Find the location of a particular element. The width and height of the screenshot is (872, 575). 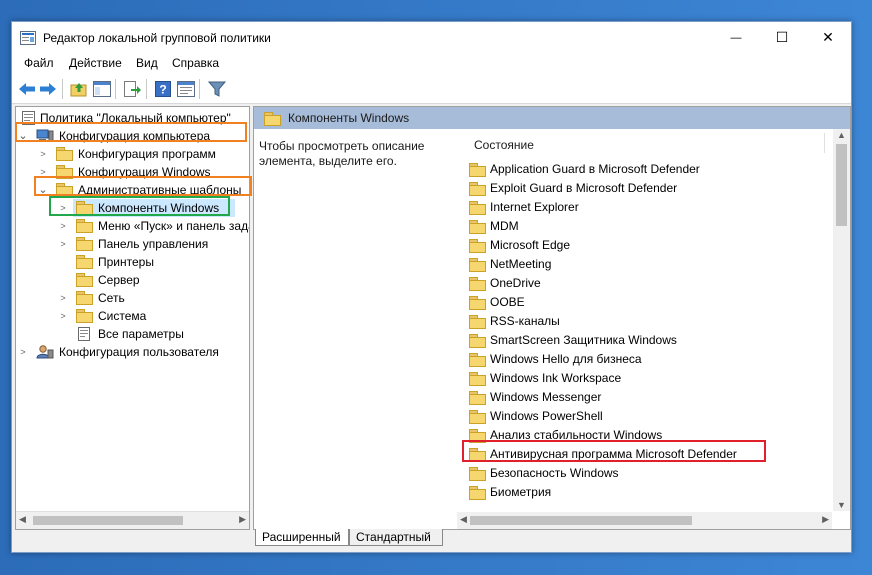

close-button: ✕ is located at coordinates (828, 37).